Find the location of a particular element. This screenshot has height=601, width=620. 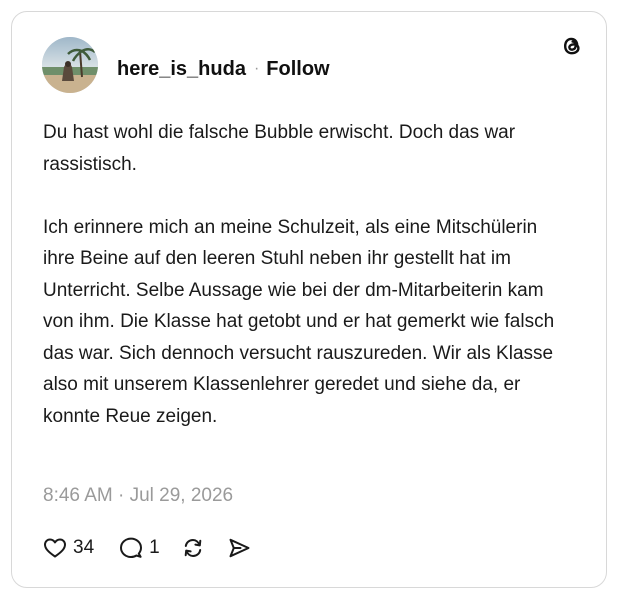

action-bar: 34 1 is located at coordinates (147, 548).